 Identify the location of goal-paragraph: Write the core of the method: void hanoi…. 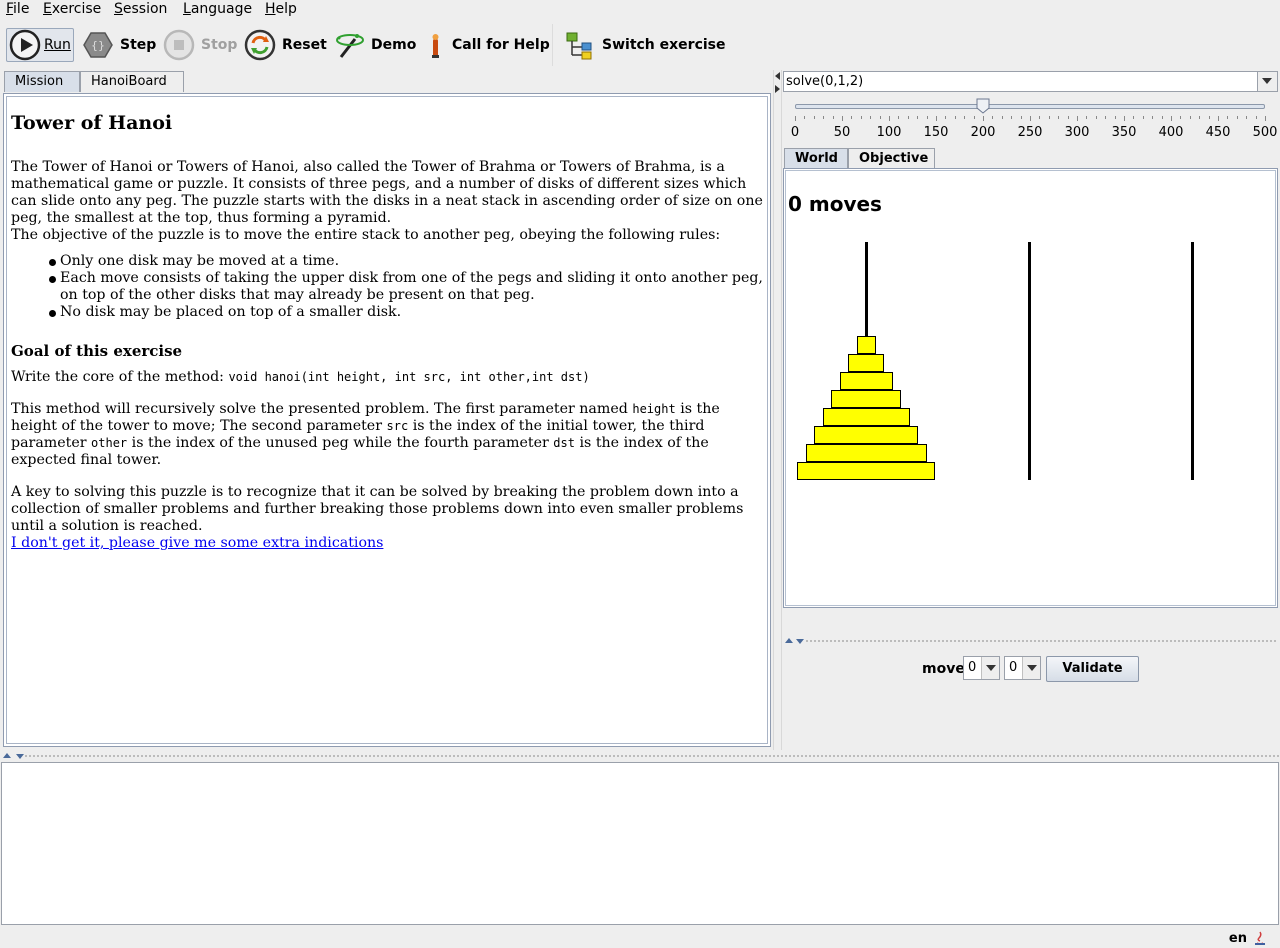
(387, 377).